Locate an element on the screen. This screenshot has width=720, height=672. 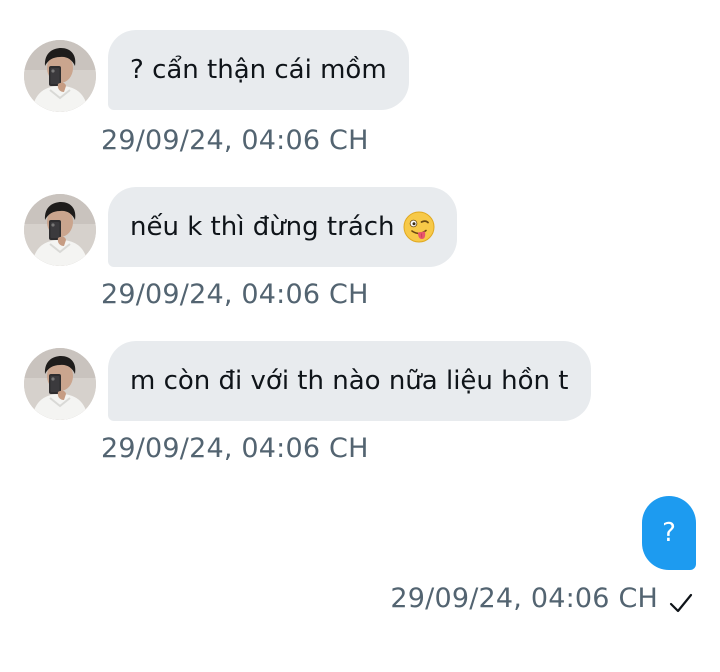
message-text: ? is located at coordinates (669, 533).